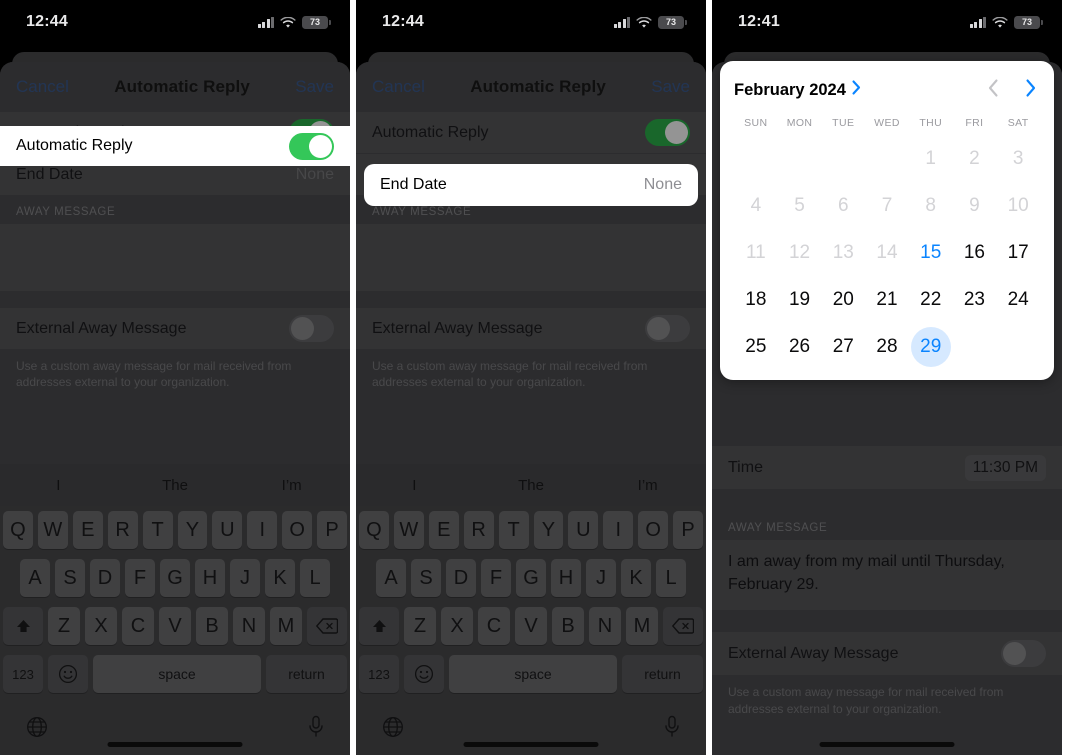  Describe the element at coordinates (931, 346) in the screenshot. I see `calendar-day-29: 29` at that location.